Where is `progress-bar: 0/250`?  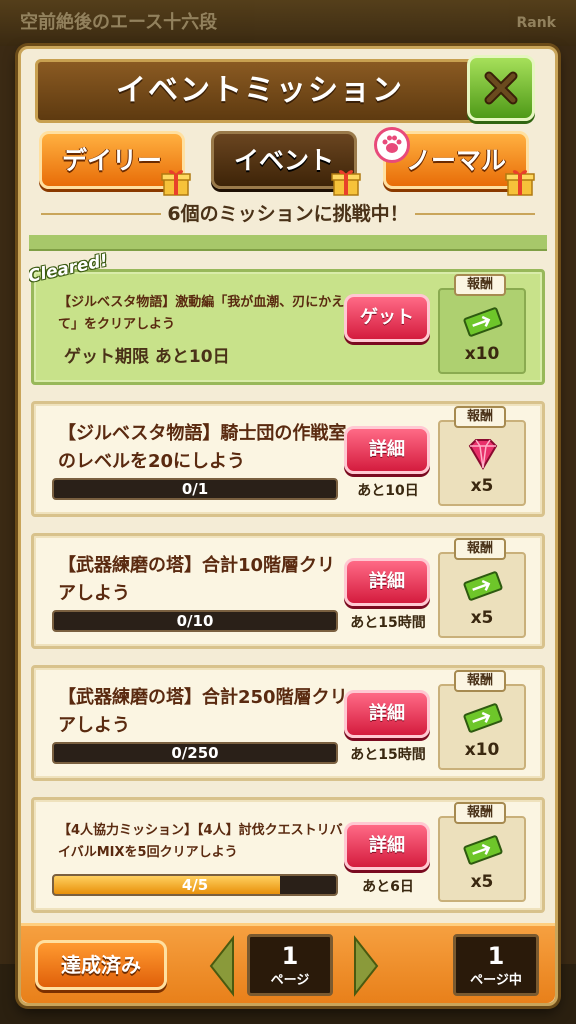 progress-bar: 0/250 is located at coordinates (195, 753).